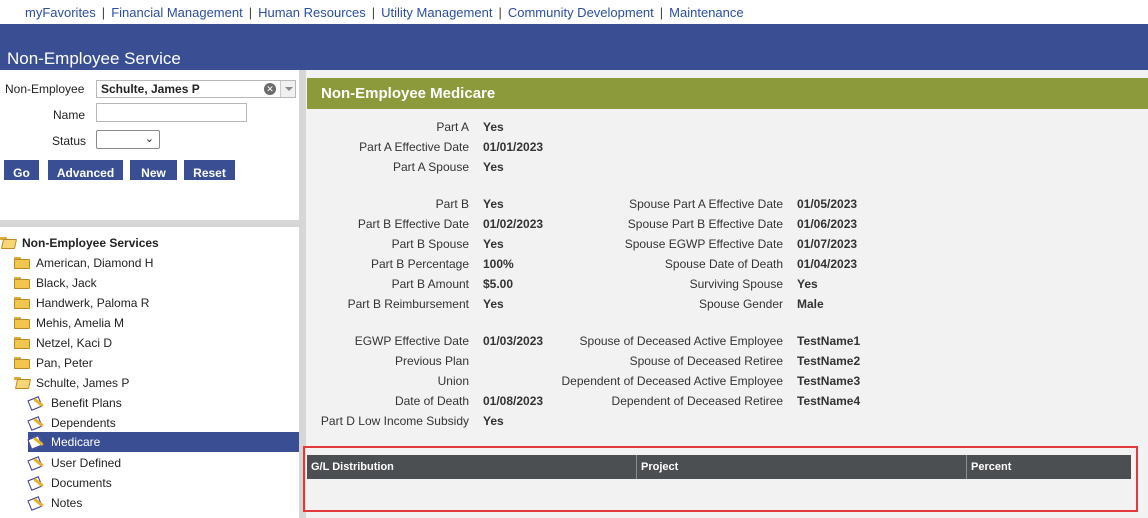 The width and height of the screenshot is (1148, 518). Describe the element at coordinates (706, 361) in the screenshot. I see `field-label: Spouse of Deceased Retiree` at that location.